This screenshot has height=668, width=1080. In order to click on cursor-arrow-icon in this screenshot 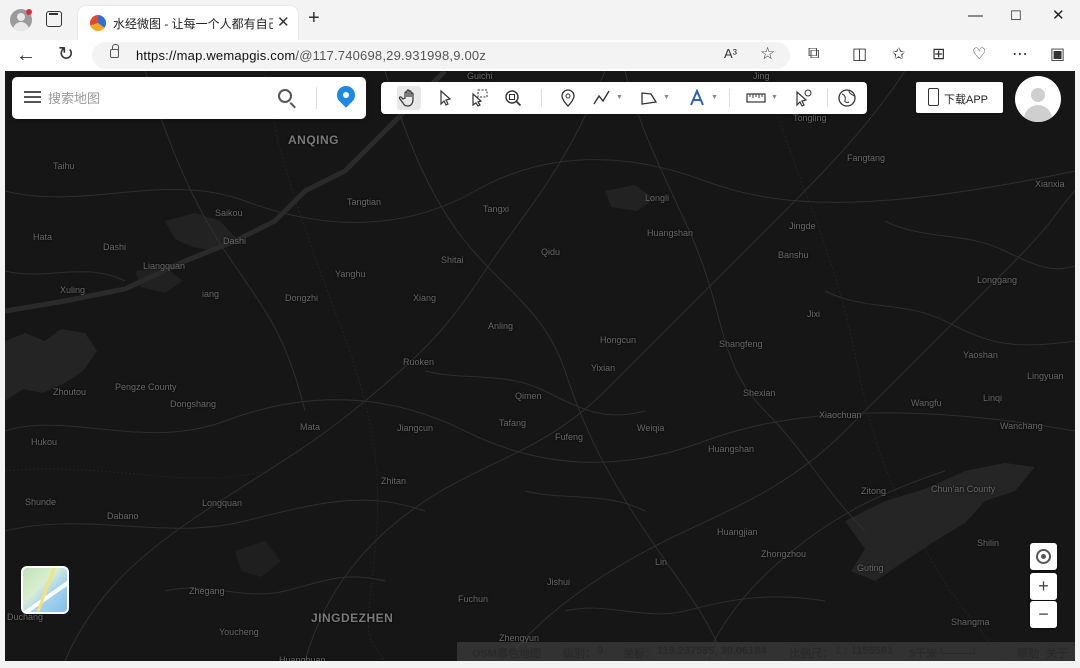, I will do `click(446, 97)`.